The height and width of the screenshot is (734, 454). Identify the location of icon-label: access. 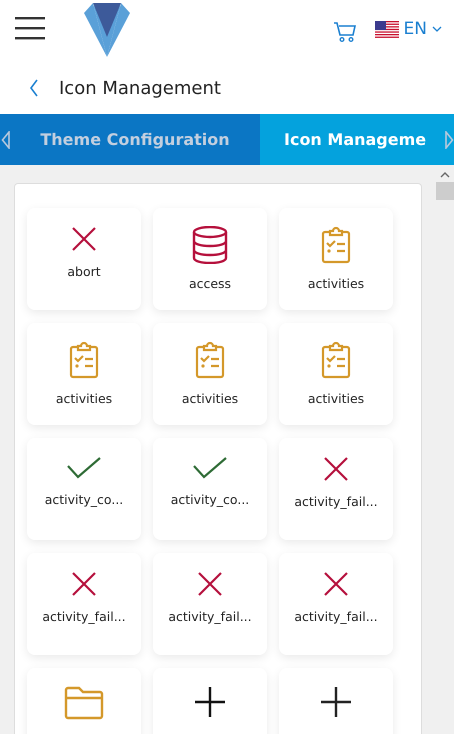
(210, 283).